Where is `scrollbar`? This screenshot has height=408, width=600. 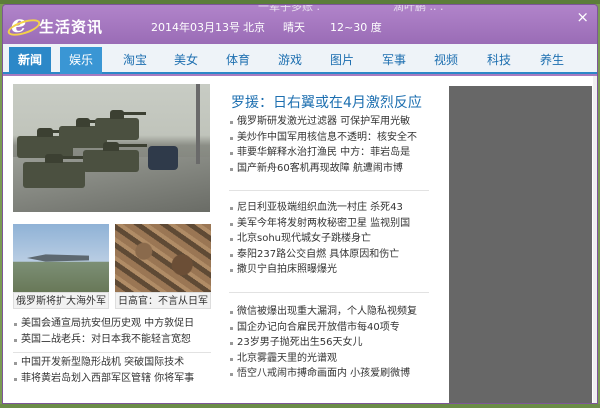
scrollbar is located at coordinates (595, 239).